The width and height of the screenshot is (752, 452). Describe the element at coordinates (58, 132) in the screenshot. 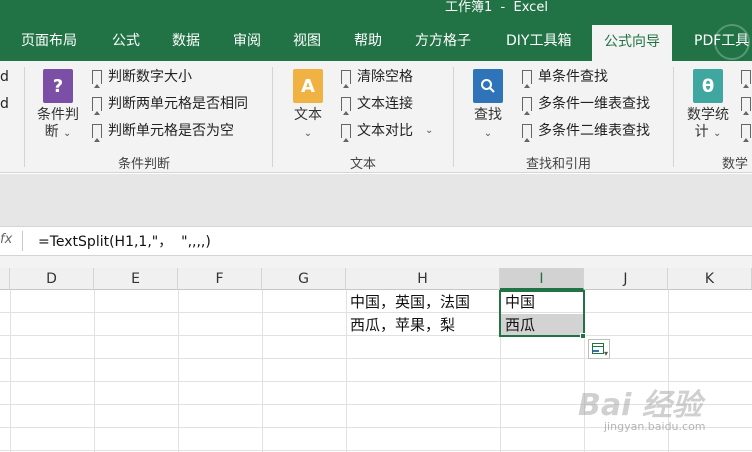

I see `condition-judge-label-2: 断 ⌄` at that location.